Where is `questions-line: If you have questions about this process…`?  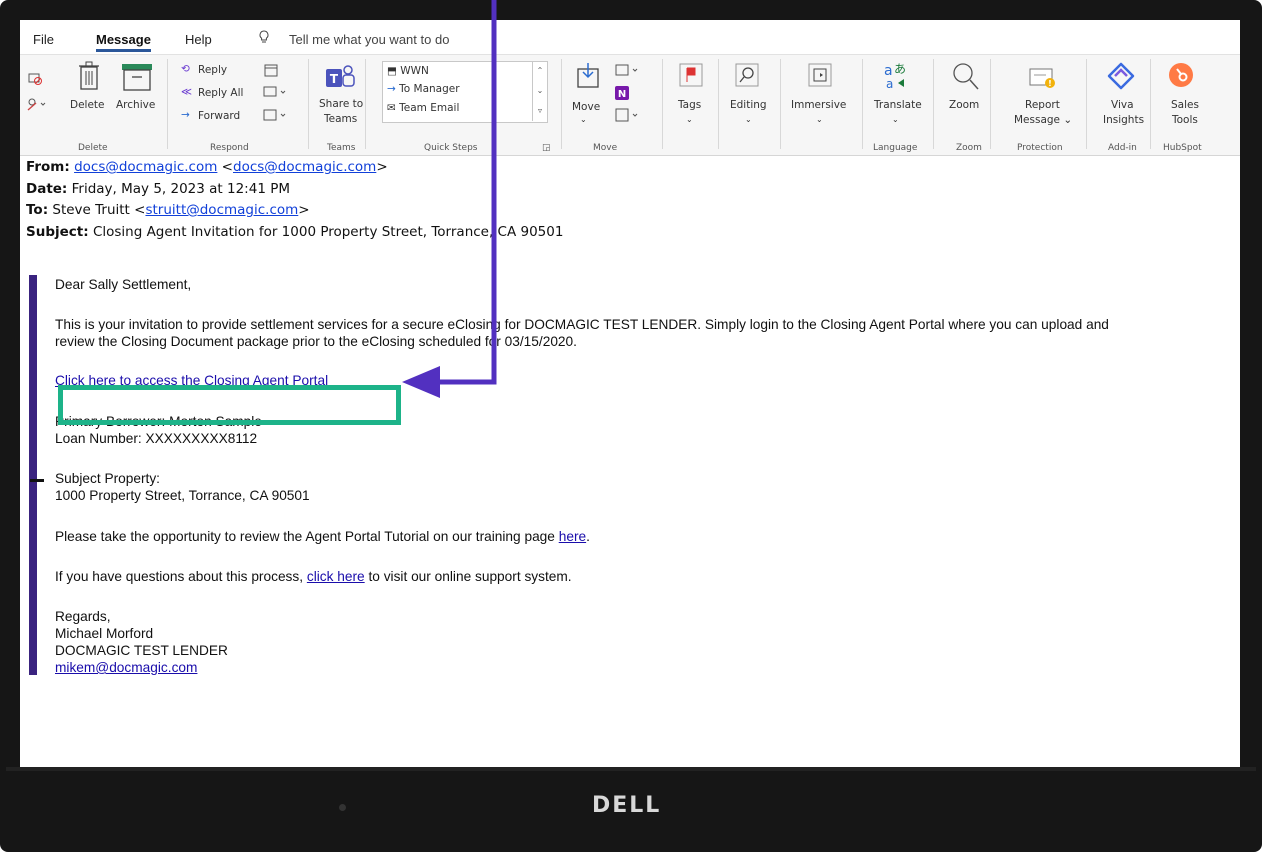
questions-line: If you have questions about this process… is located at coordinates (313, 576).